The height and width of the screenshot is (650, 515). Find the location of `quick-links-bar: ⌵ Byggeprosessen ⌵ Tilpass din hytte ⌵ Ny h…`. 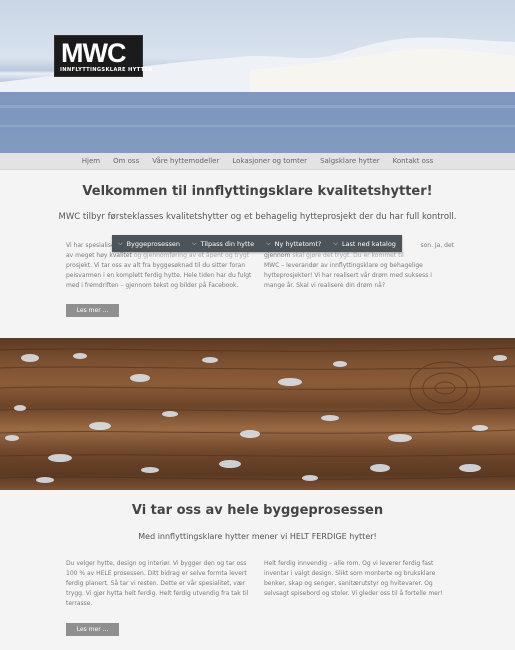

quick-links-bar: ⌵ Byggeprosessen ⌵ Tilpass din hytte ⌵ Ny h… is located at coordinates (257, 243).